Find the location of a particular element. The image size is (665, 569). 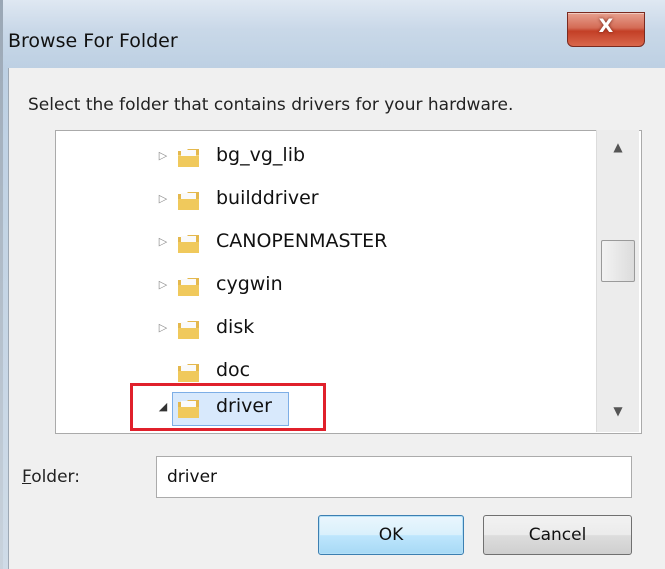

chevron-up-icon: ▲ is located at coordinates (618, 147).